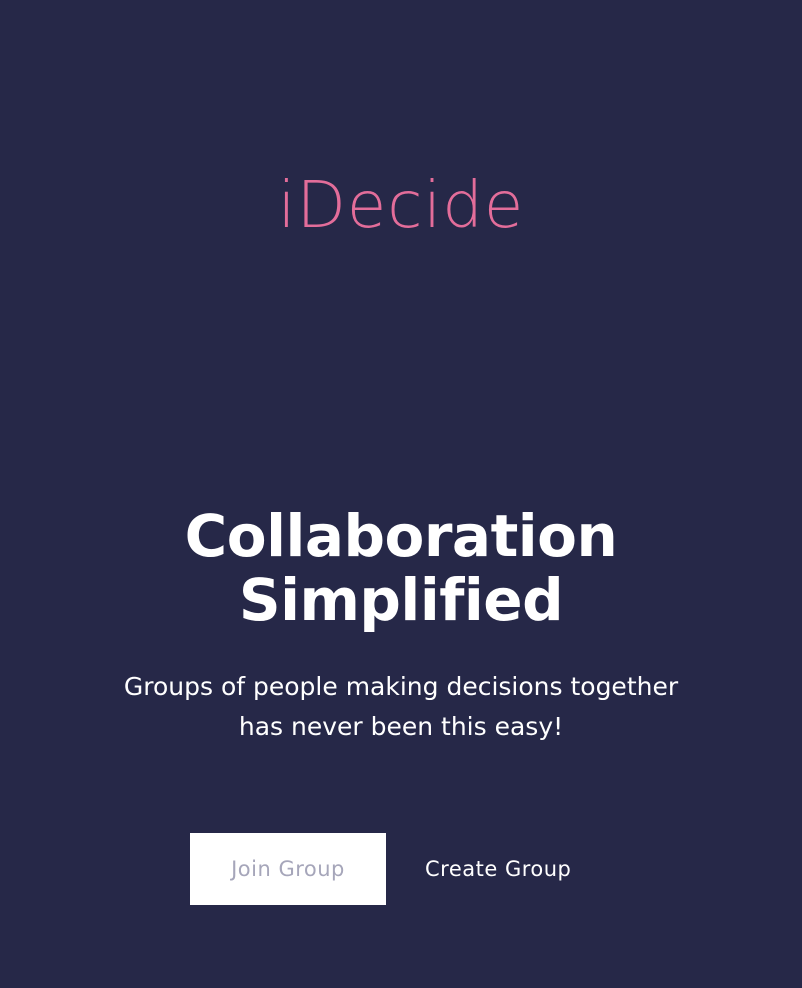  What do you see at coordinates (401, 600) in the screenshot?
I see `hero-title-line-2: Simplified` at bounding box center [401, 600].